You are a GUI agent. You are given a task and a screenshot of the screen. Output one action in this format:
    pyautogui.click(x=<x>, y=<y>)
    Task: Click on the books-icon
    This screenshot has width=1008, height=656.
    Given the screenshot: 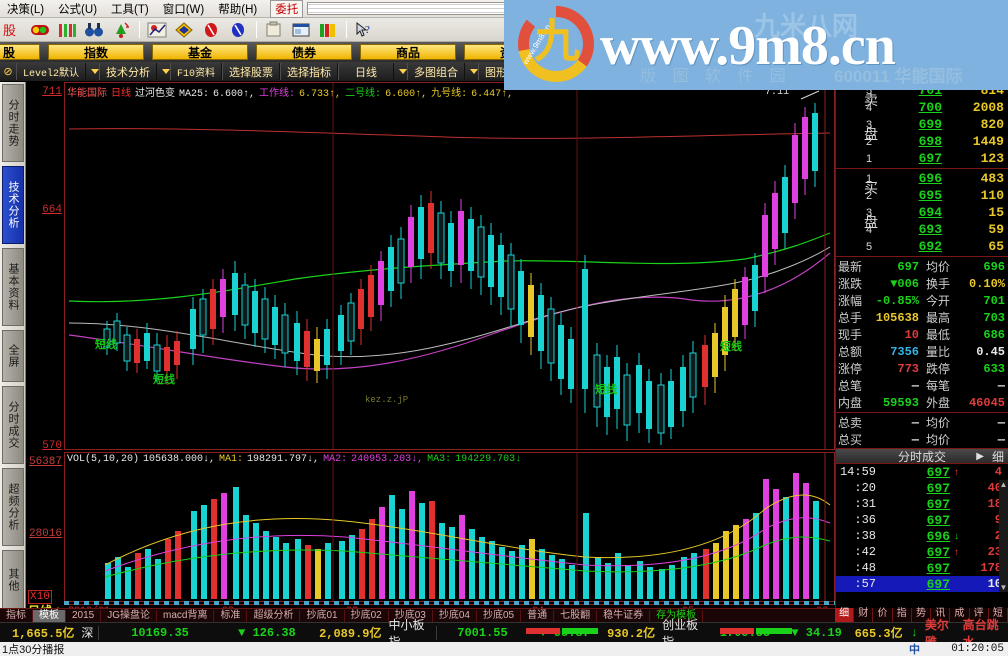 What is the action you would take?
    pyautogui.click(x=328, y=30)
    